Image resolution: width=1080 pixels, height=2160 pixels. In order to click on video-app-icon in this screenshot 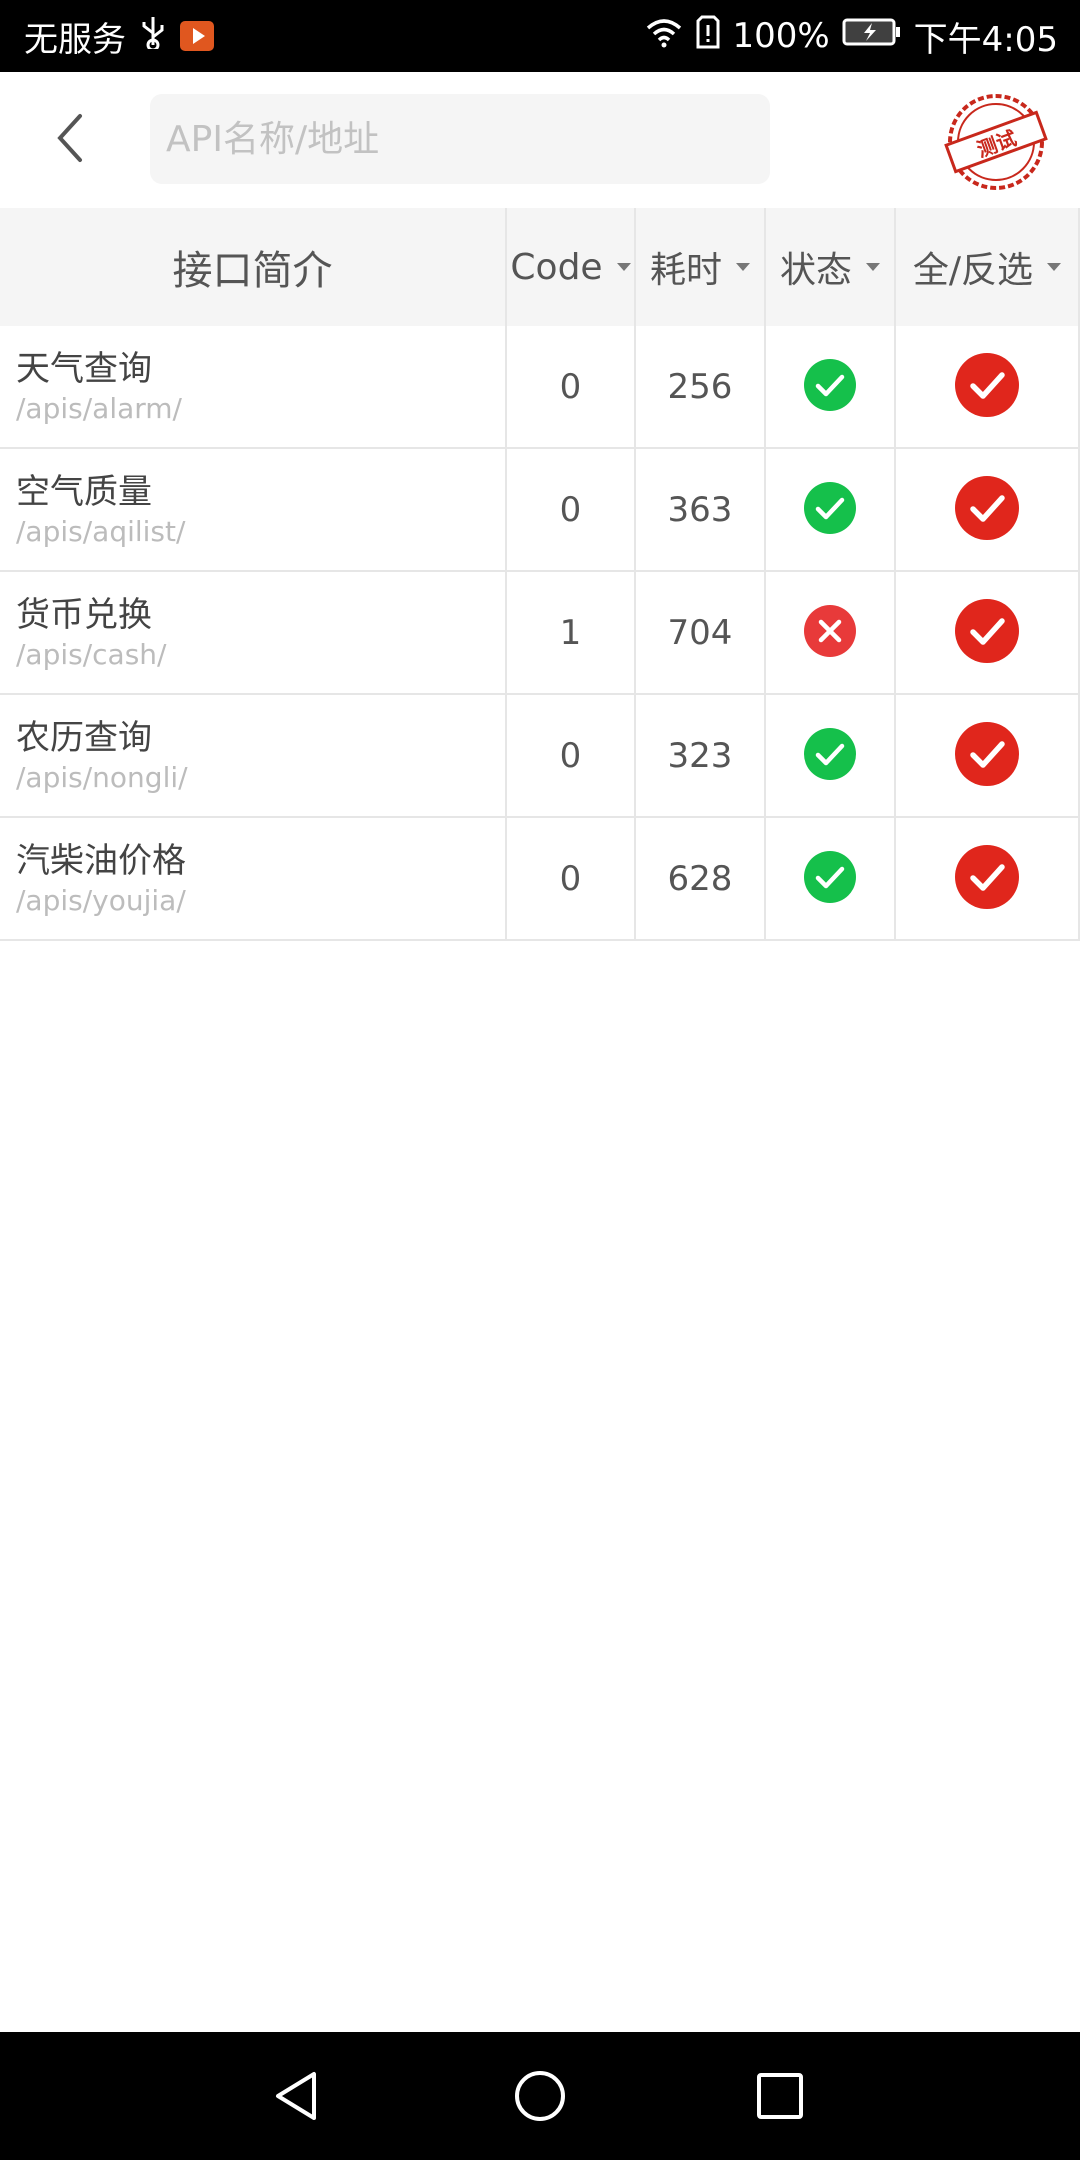, I will do `click(197, 36)`.